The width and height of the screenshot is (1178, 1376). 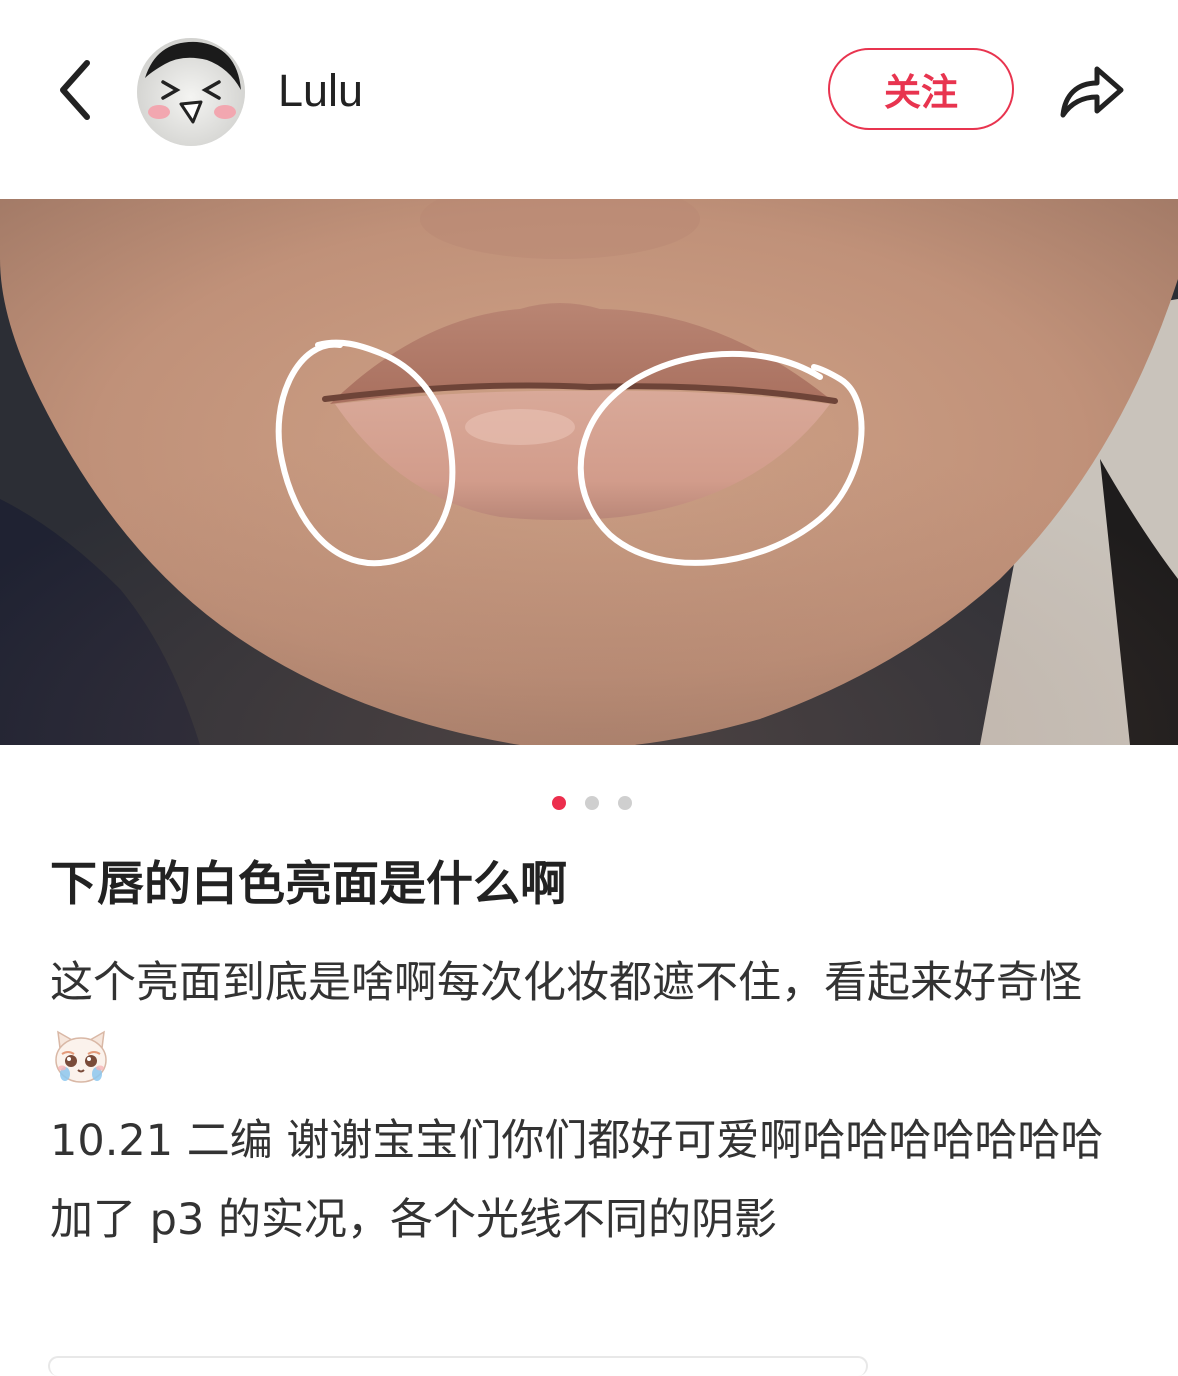 I want to click on post-line: 加了 p3 的实况，各个光线不同的阴影, so click(x=413, y=1220).